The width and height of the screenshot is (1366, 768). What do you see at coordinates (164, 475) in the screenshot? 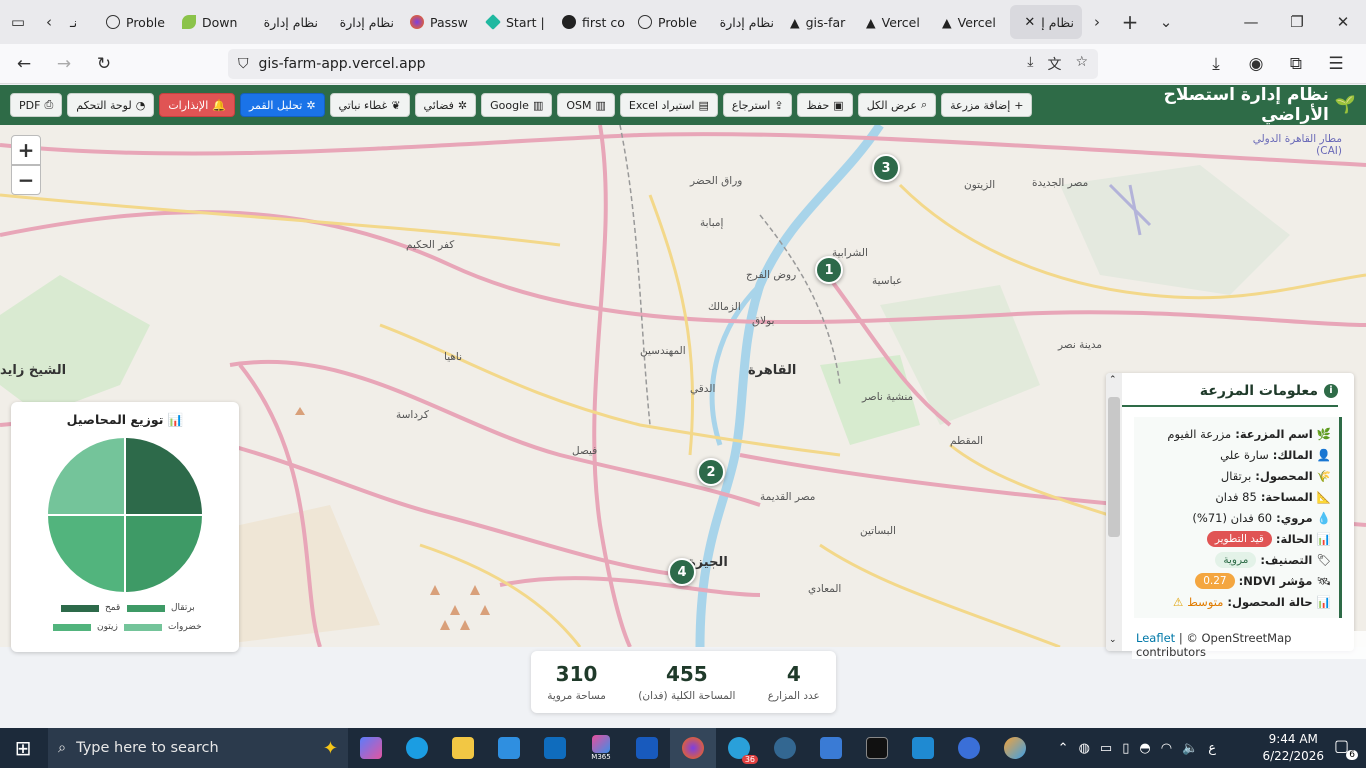
I see `pie-slice-قمح` at bounding box center [164, 475].